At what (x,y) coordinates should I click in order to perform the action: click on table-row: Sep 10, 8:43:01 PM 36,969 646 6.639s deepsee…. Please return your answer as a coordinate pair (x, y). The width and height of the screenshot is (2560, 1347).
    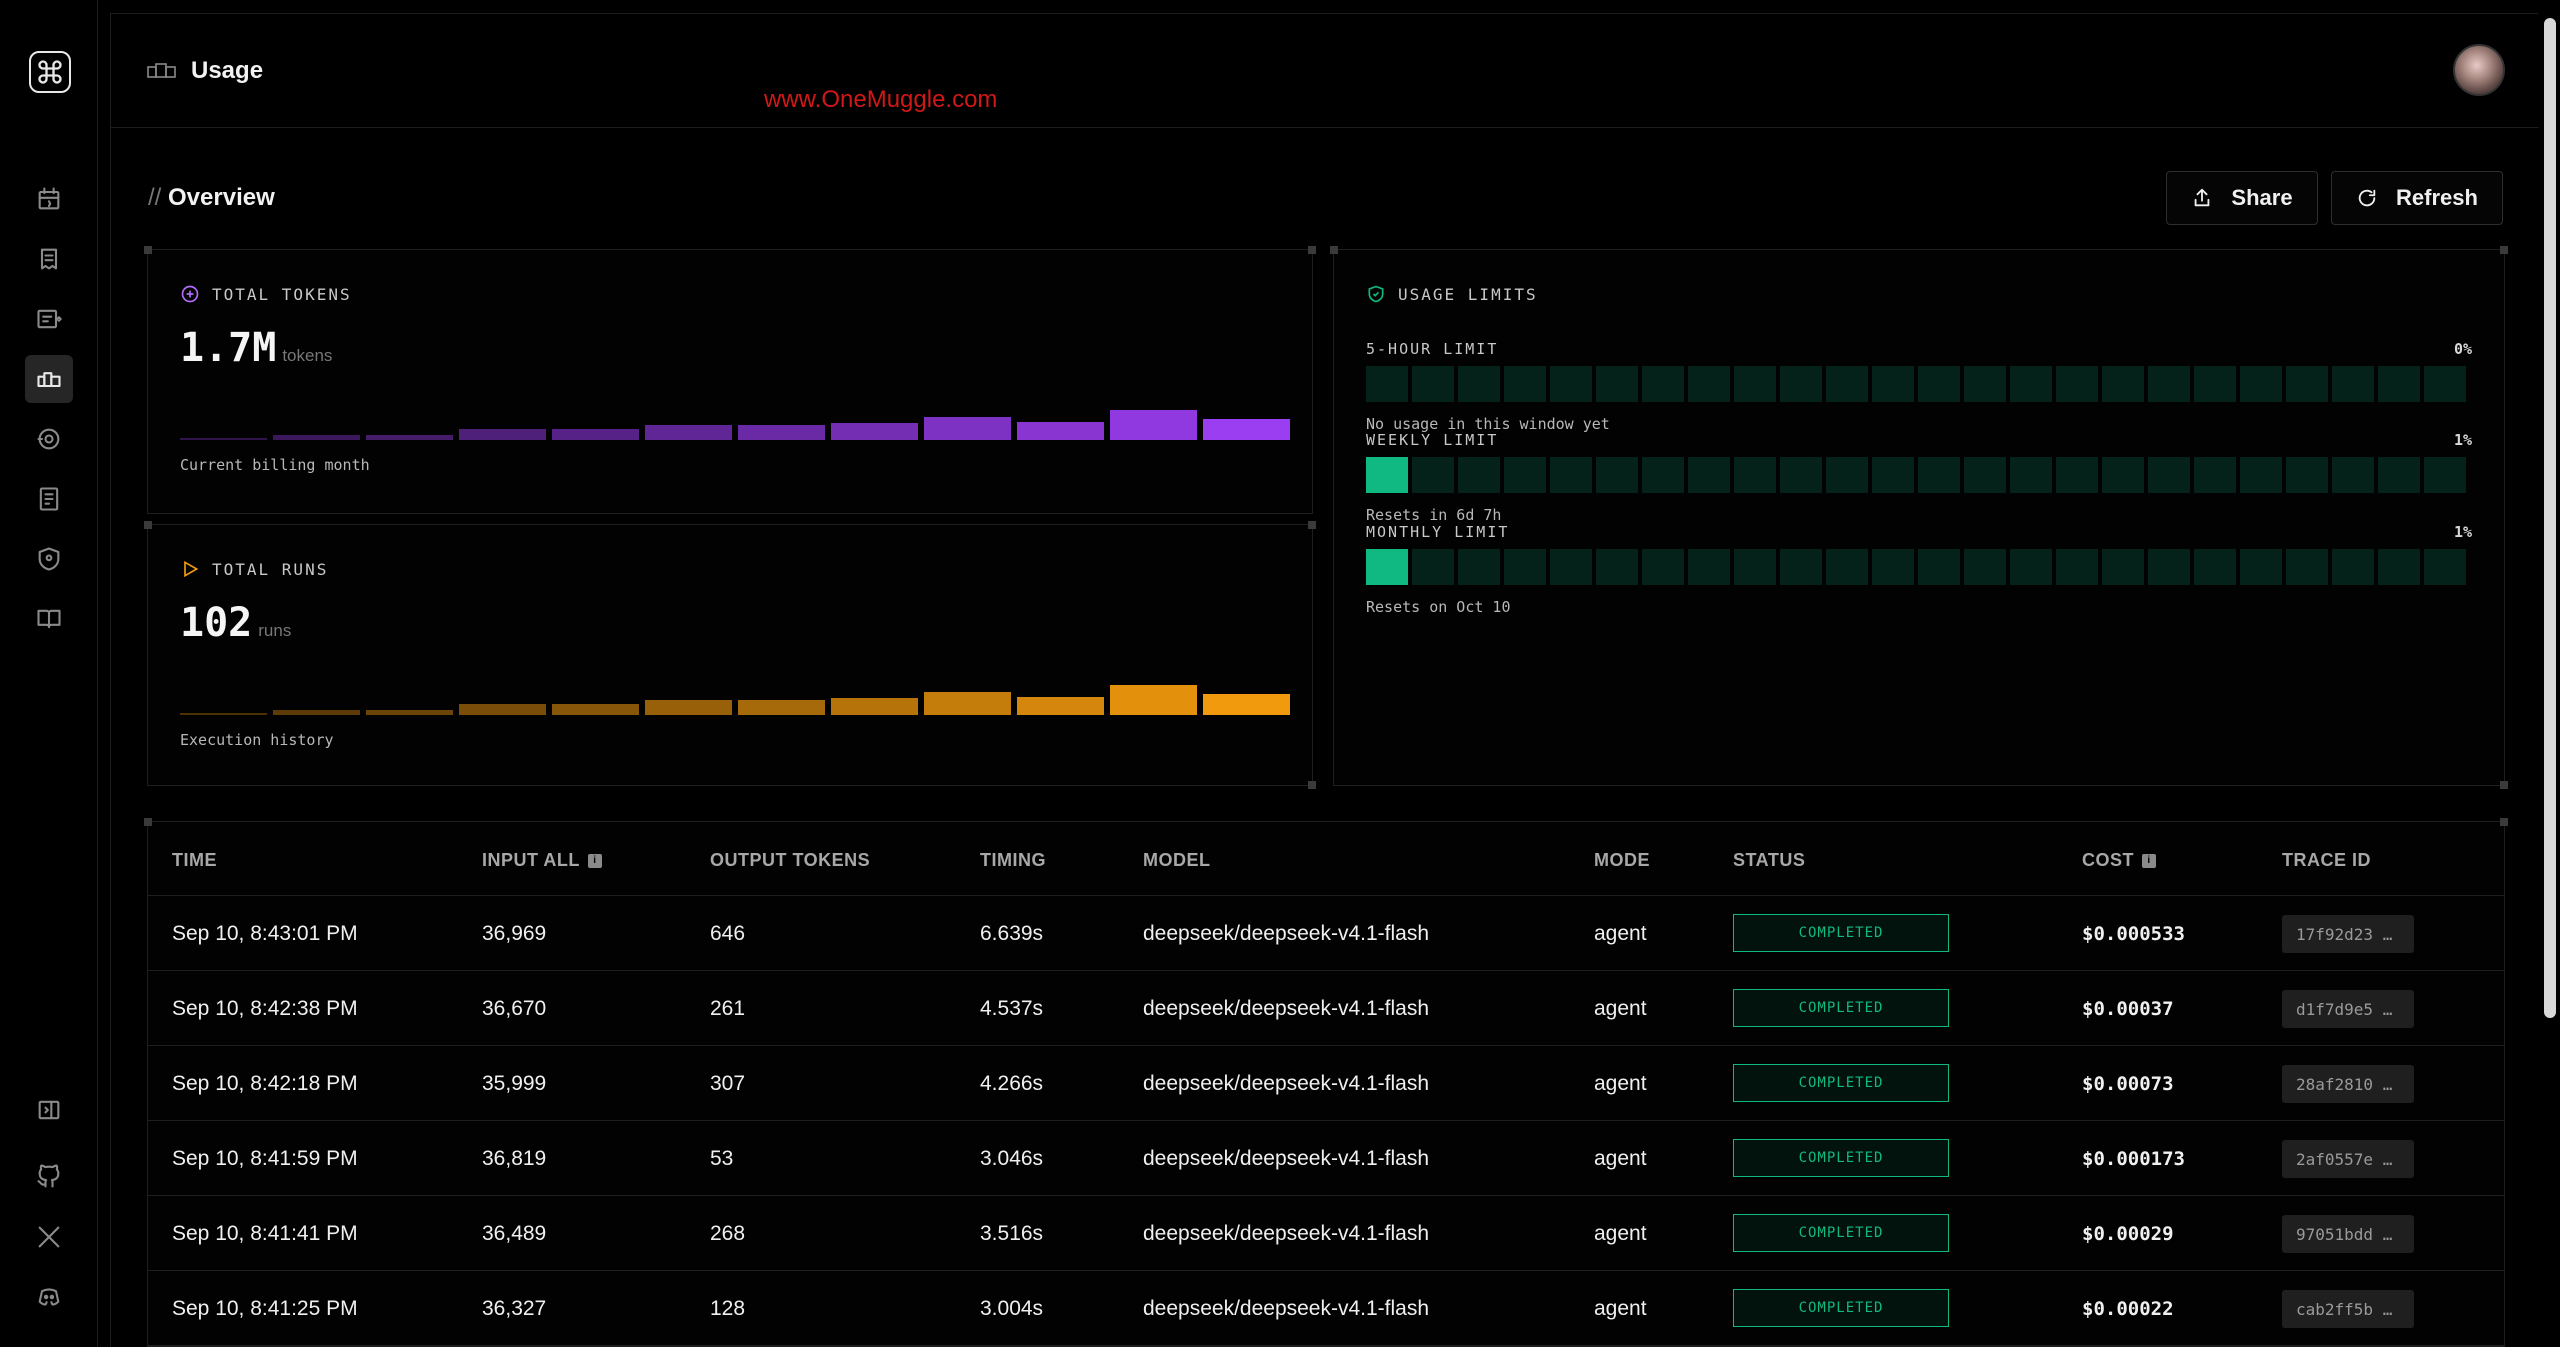
    Looking at the image, I should click on (1326, 933).